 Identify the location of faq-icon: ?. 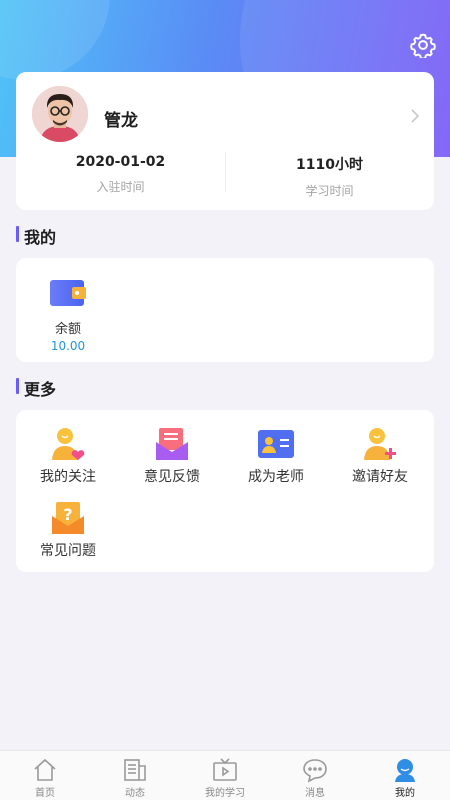
(68, 518).